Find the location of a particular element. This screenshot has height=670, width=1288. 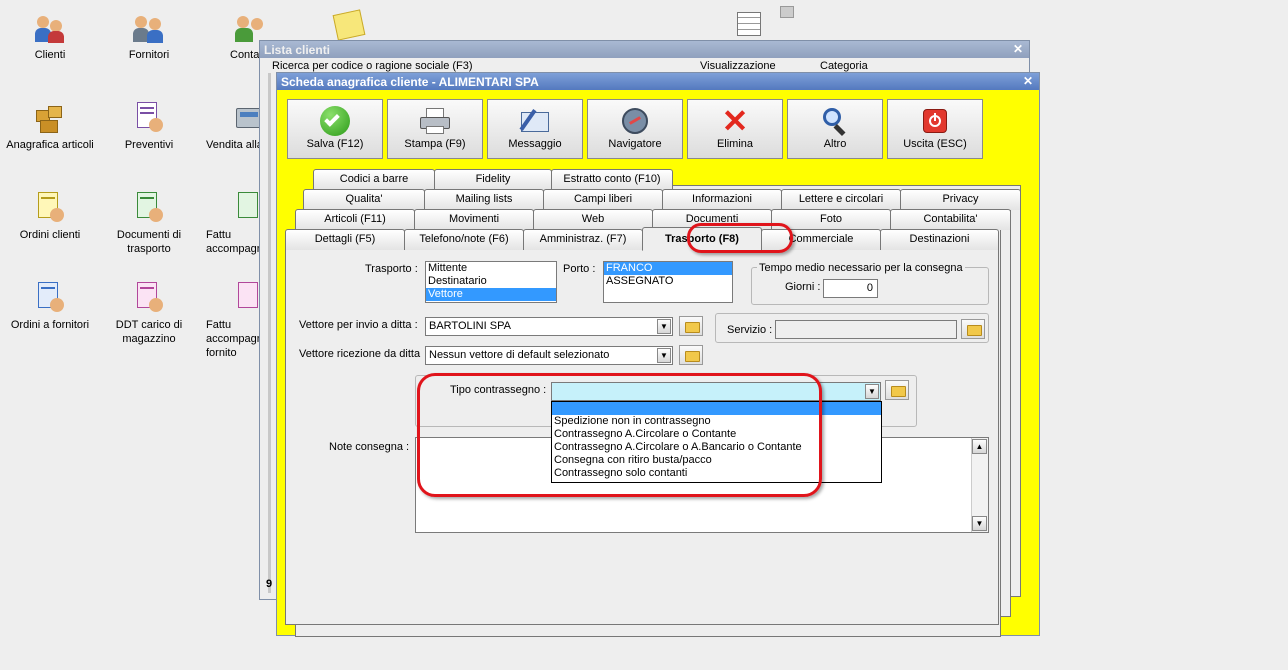

suppliers-icon is located at coordinates (149, 28).